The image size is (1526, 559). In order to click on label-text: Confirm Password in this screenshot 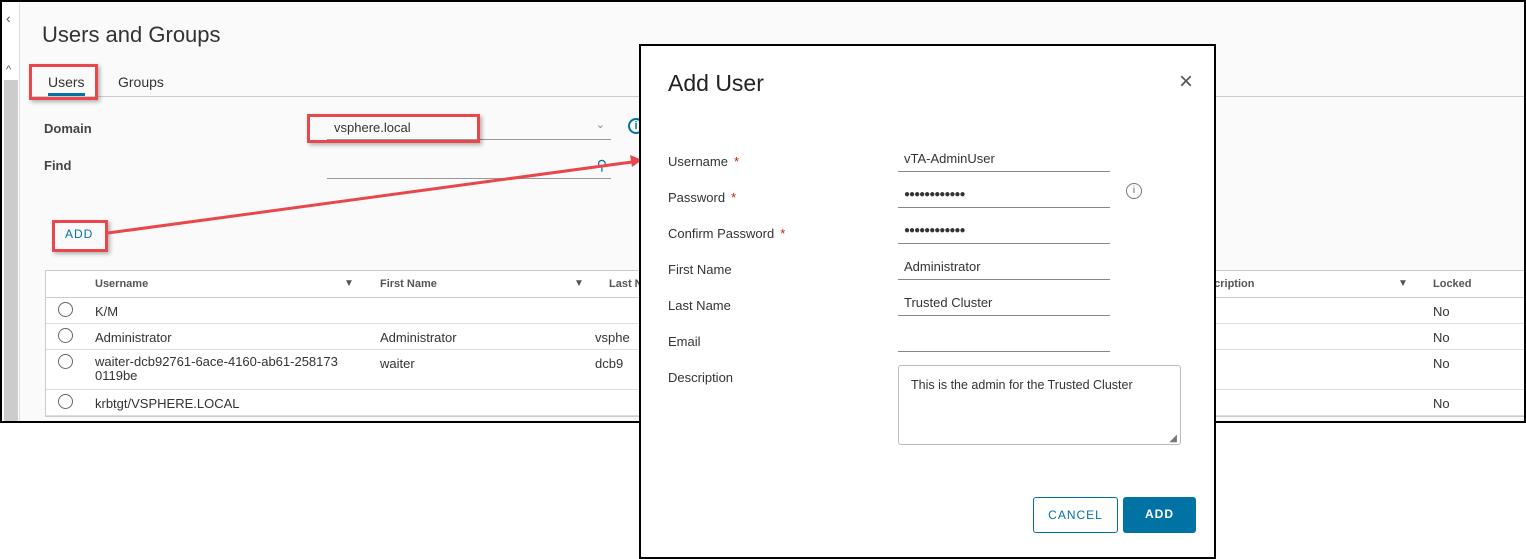, I will do `click(721, 233)`.